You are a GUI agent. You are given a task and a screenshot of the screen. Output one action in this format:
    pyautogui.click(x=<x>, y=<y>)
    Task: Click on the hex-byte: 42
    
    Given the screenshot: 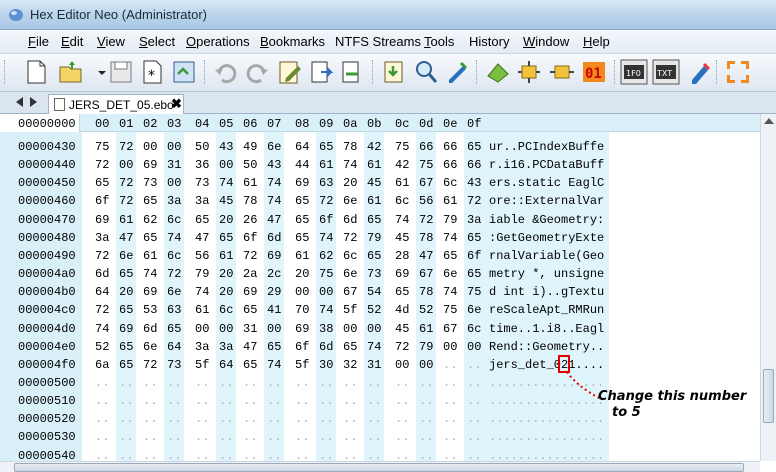 What is the action you would take?
    pyautogui.click(x=374, y=147)
    